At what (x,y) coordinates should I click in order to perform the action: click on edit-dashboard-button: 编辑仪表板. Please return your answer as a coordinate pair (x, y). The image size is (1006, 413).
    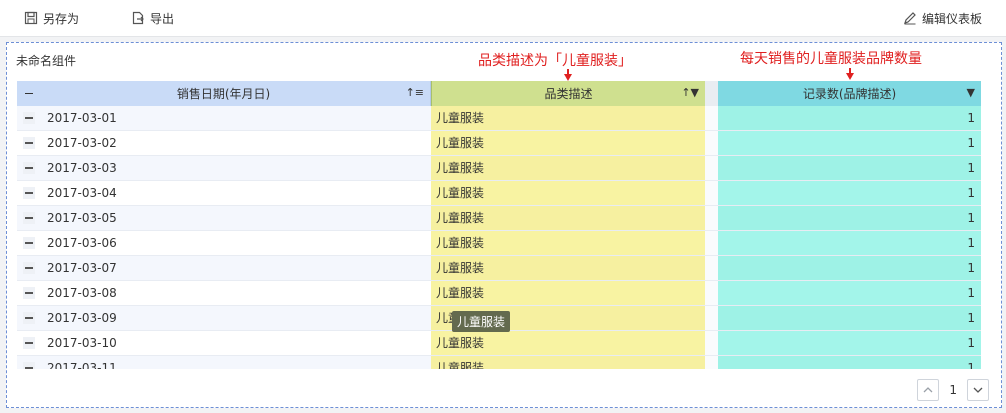
    Looking at the image, I should click on (942, 18).